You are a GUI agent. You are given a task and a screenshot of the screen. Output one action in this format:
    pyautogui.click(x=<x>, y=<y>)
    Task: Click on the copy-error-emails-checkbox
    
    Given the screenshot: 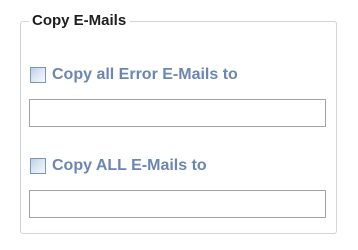 What is the action you would take?
    pyautogui.click(x=38, y=75)
    